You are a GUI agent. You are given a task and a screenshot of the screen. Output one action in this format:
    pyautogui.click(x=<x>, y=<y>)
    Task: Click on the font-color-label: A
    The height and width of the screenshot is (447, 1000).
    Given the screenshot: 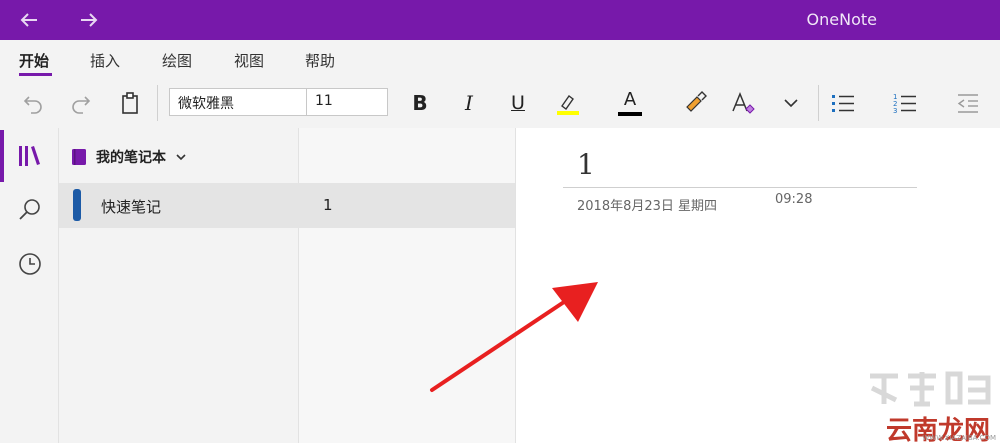 What is the action you would take?
    pyautogui.click(x=630, y=99)
    